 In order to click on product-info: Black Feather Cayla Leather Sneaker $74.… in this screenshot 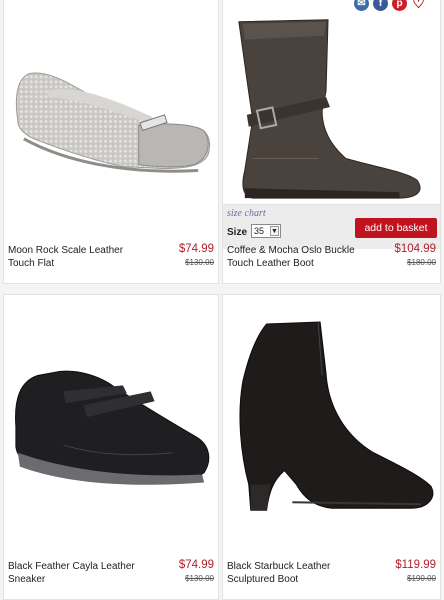, I will do `click(111, 577)`.